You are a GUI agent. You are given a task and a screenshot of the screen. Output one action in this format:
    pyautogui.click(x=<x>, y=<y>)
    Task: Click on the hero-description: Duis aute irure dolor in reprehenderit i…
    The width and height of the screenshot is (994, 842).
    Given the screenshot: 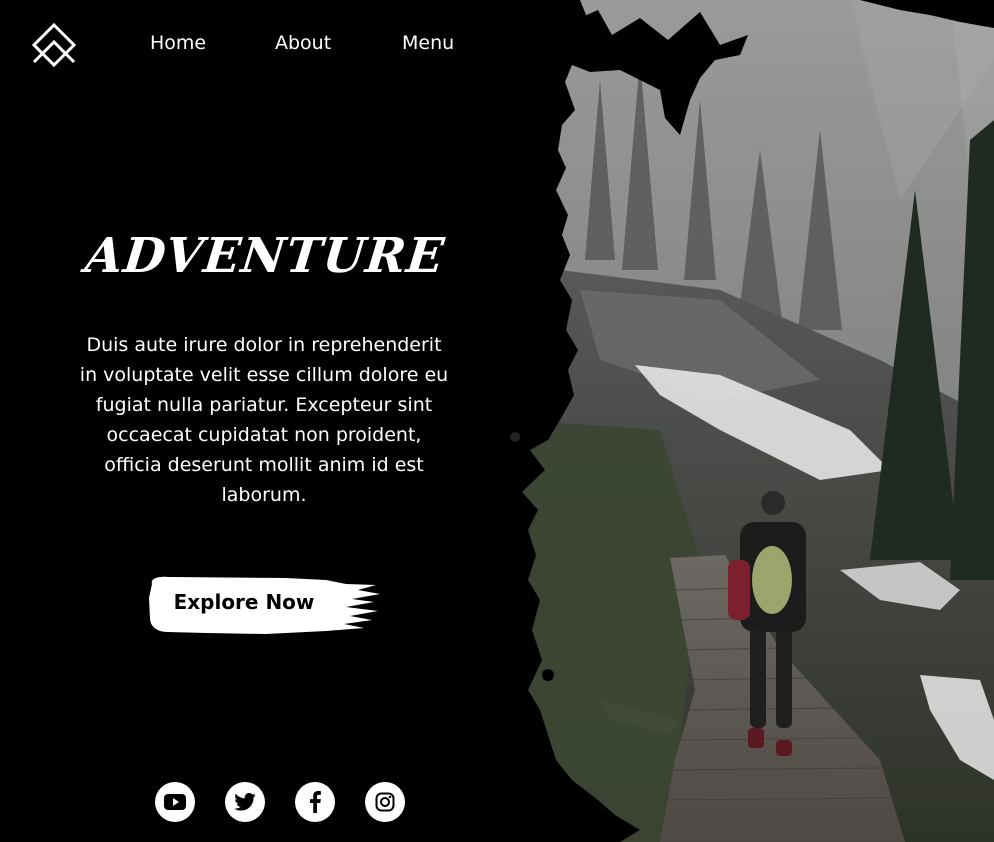 What is the action you would take?
    pyautogui.click(x=264, y=420)
    